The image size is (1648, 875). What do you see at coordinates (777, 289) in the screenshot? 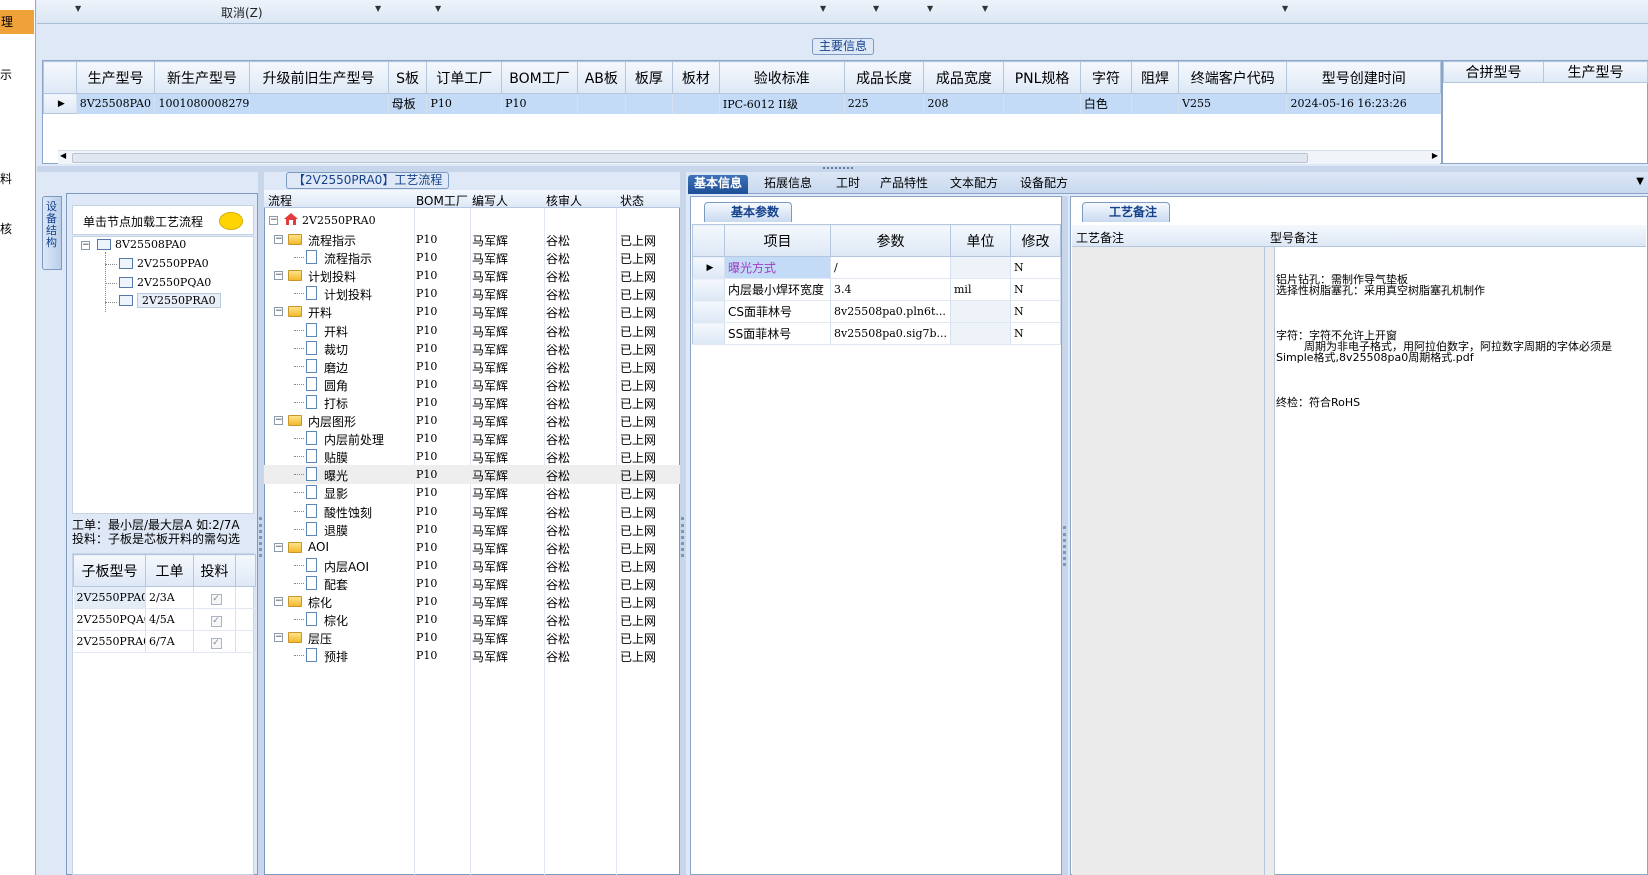
I see `table-cell: 内层最小焊环宽度` at bounding box center [777, 289].